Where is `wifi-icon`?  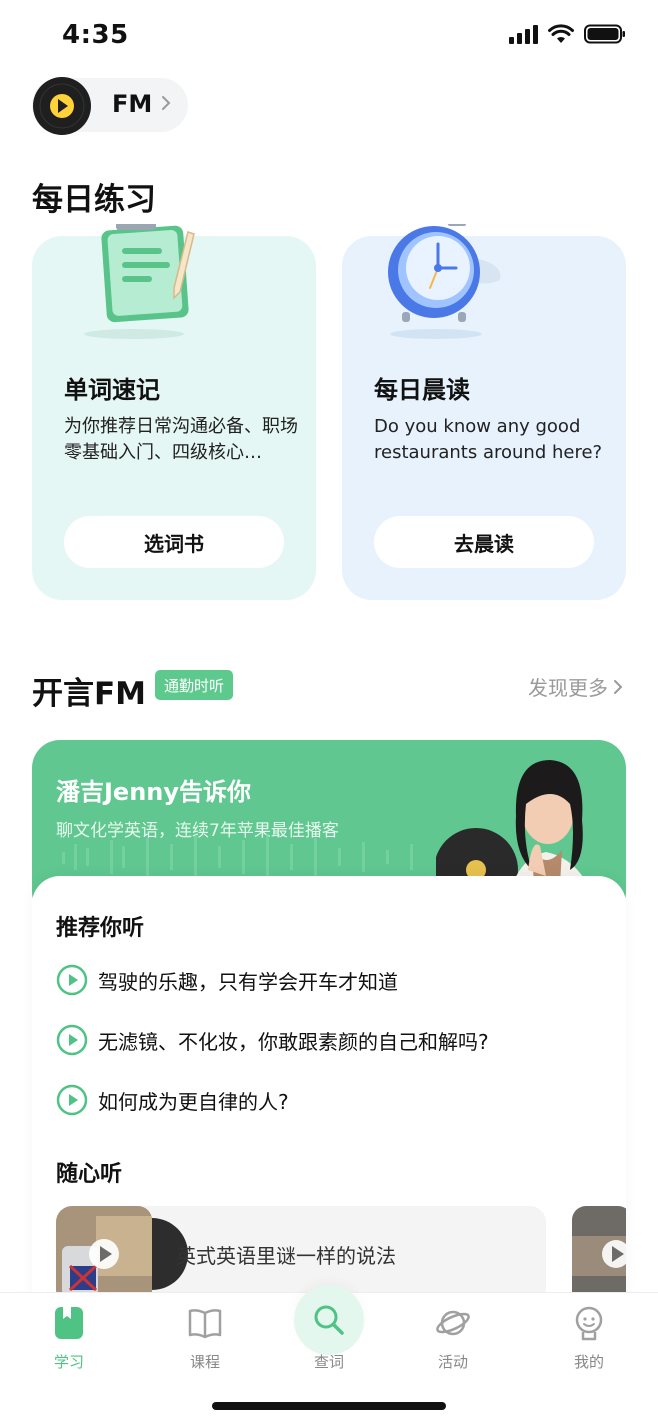
wifi-icon is located at coordinates (561, 33).